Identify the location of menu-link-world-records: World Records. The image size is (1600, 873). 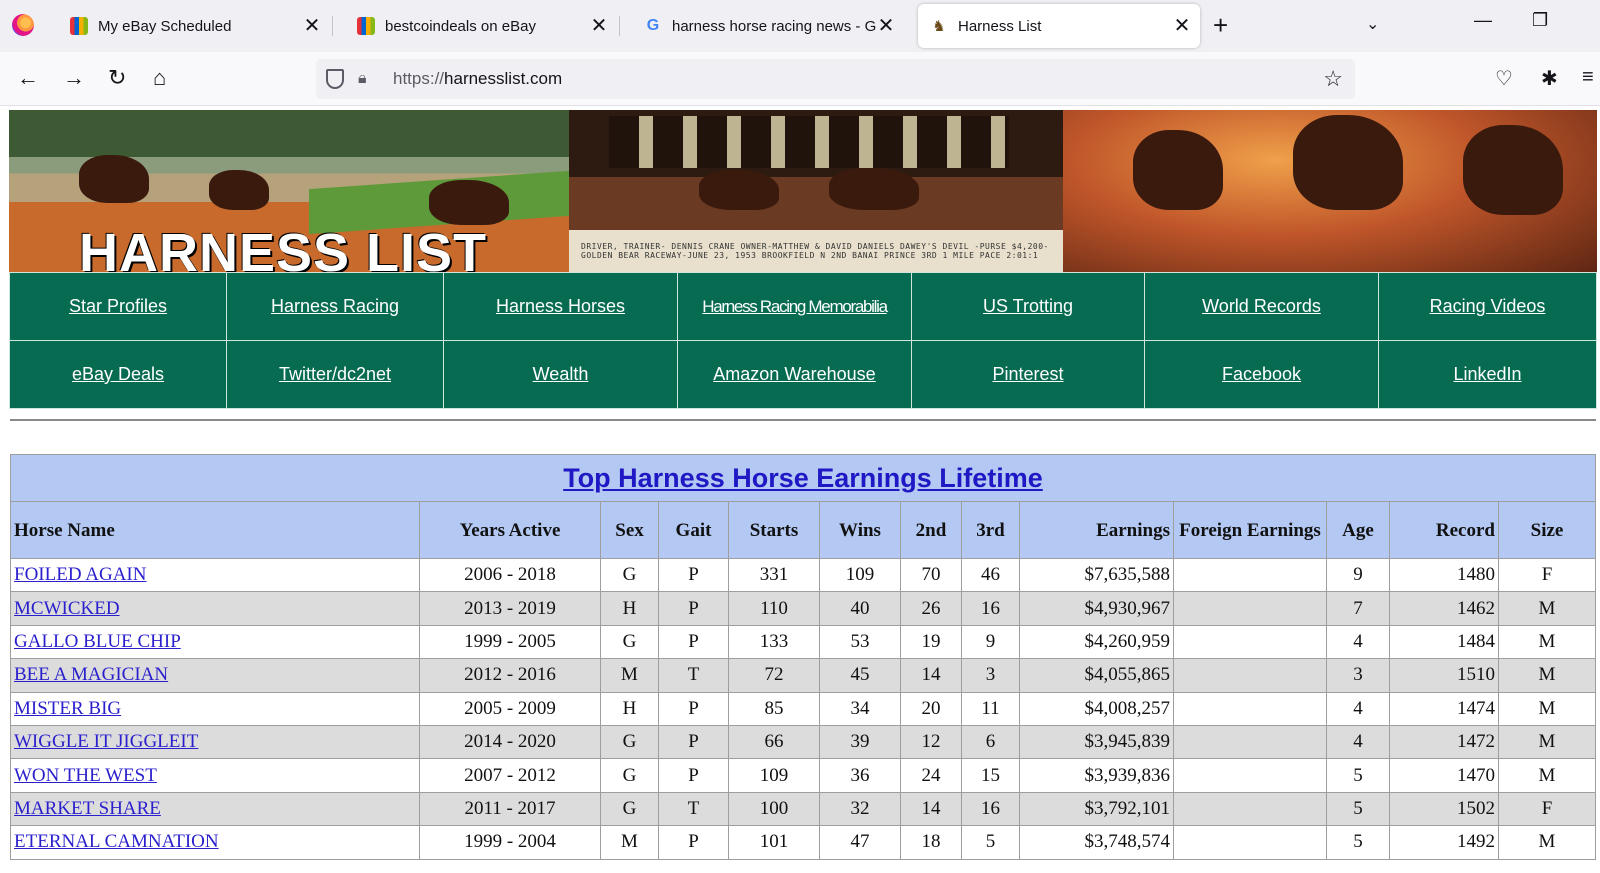
(1261, 306).